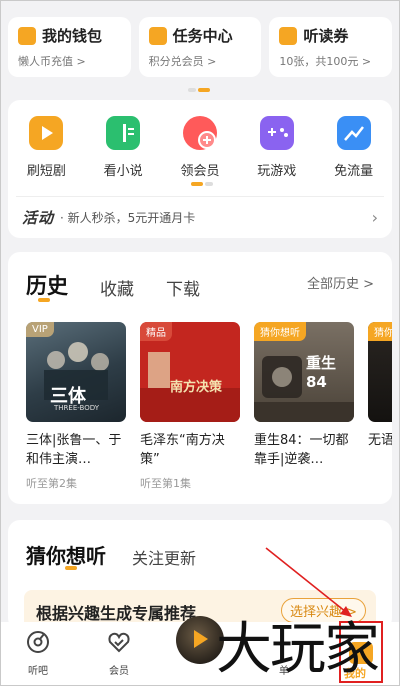 This screenshot has height=686, width=400. Describe the element at coordinates (308, 582) in the screenshot. I see `annotation-arrow` at that location.